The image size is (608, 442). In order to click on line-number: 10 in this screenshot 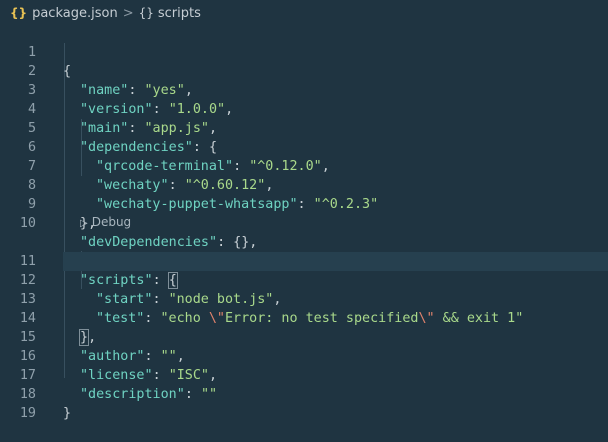, I will do `click(27, 223)`.